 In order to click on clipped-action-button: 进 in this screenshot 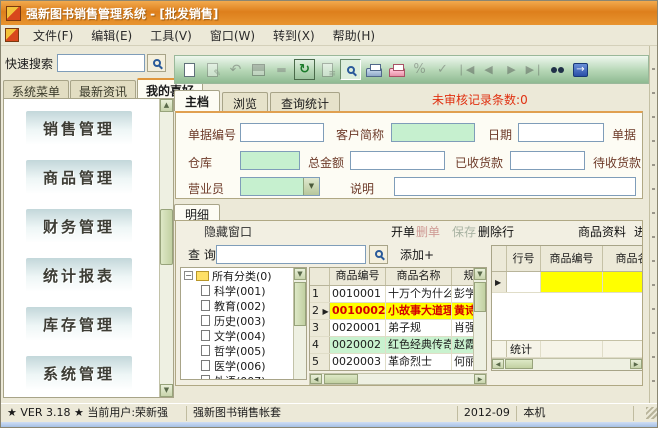, I will do `click(638, 231)`.